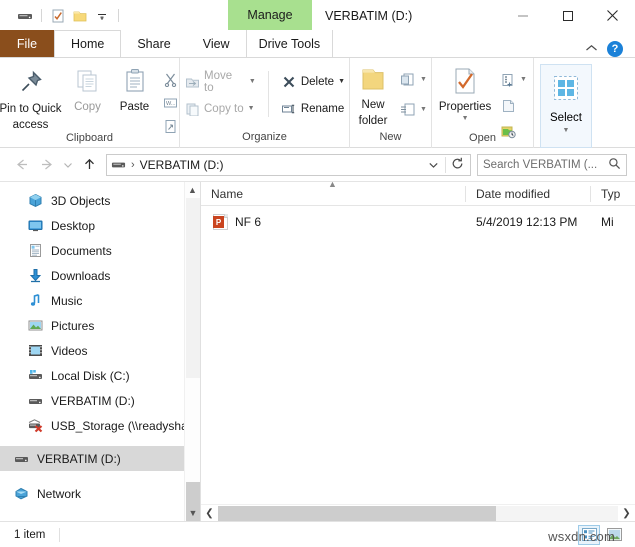  Describe the element at coordinates (528, 194) in the screenshot. I see `column-header-date-modified: Date modified` at that location.